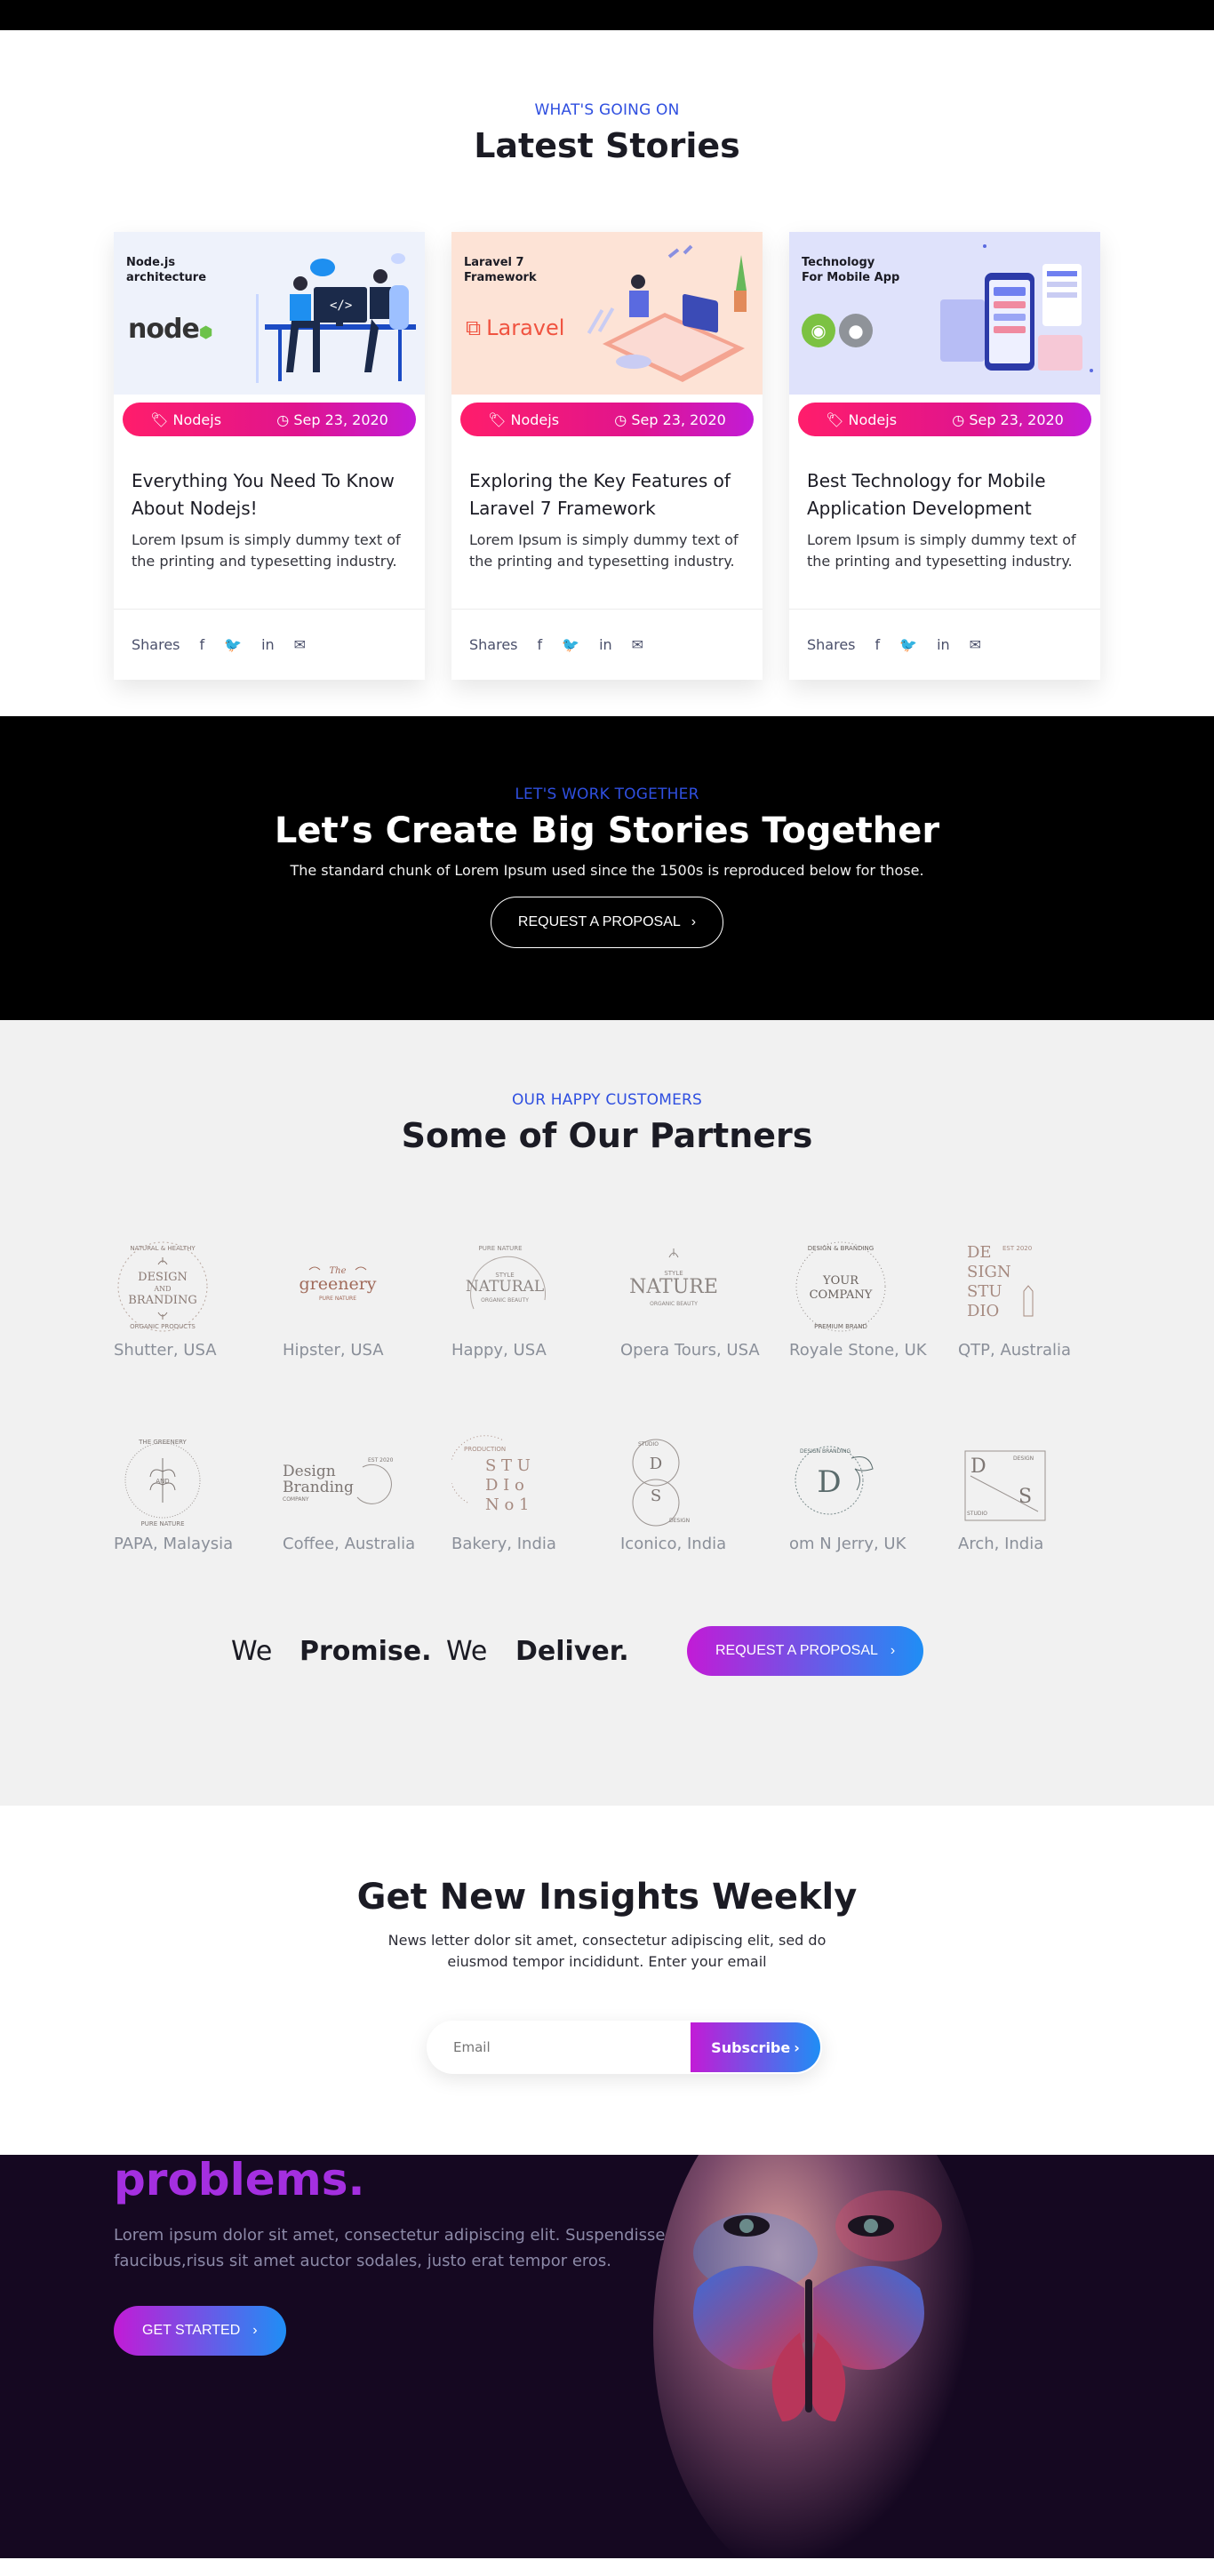 This screenshot has width=1214, height=2576. I want to click on request-proposal-button-2: REQUEST A PROPOSAL ›, so click(805, 1651).